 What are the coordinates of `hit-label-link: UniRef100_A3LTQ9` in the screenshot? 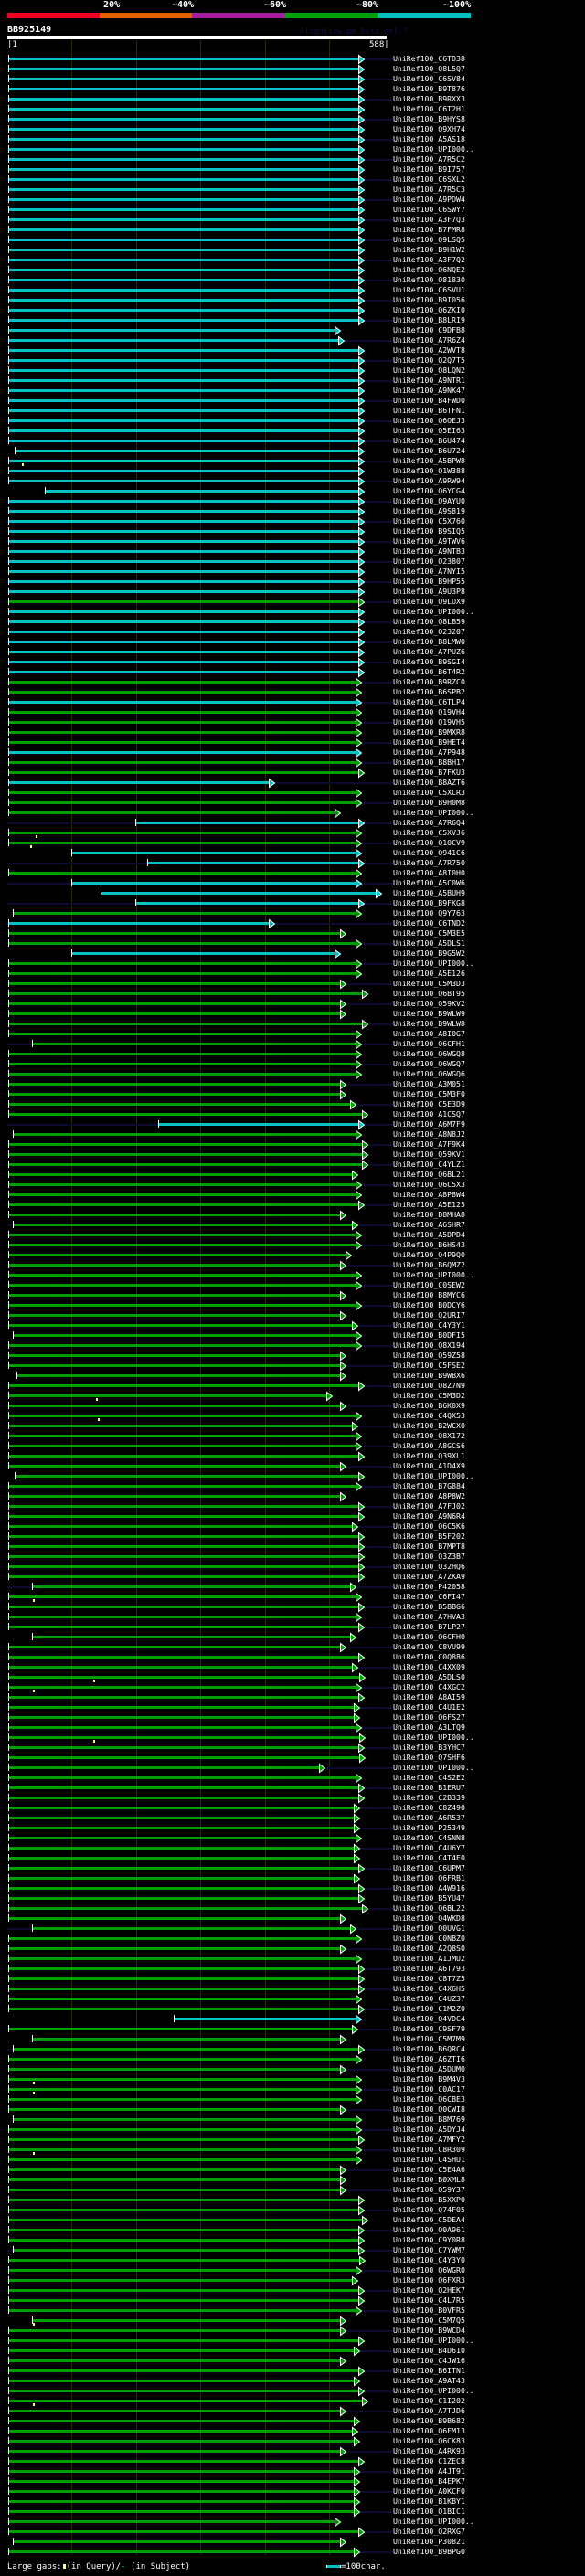 It's located at (429, 1727).